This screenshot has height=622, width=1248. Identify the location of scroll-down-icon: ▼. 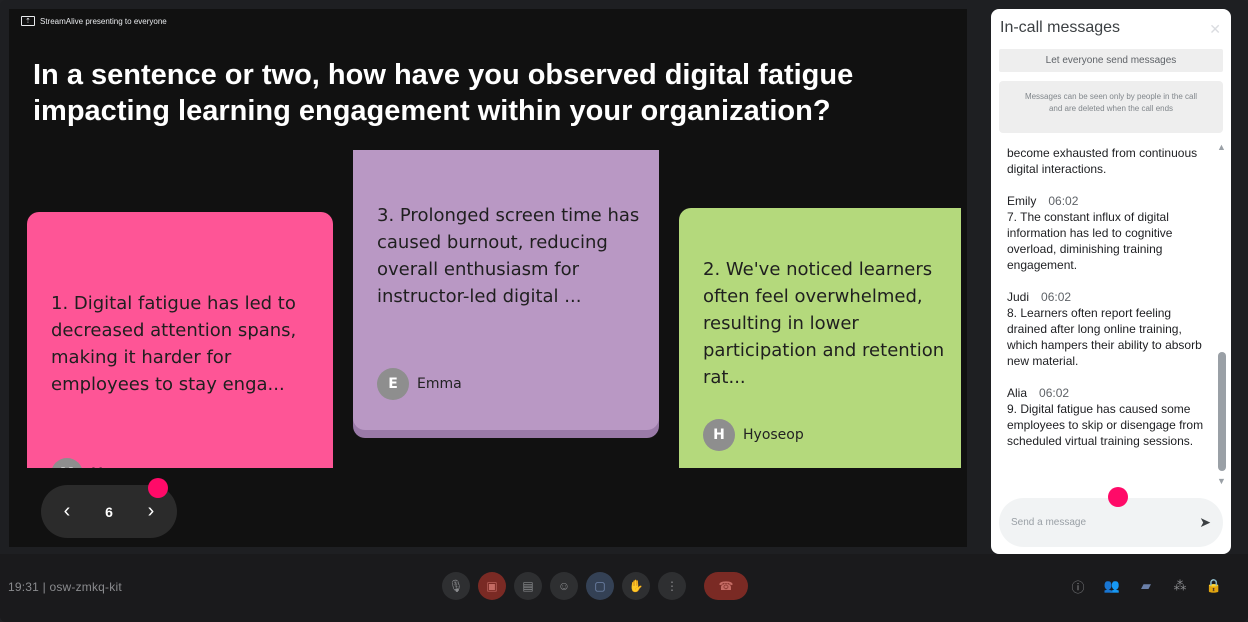
(1221, 481).